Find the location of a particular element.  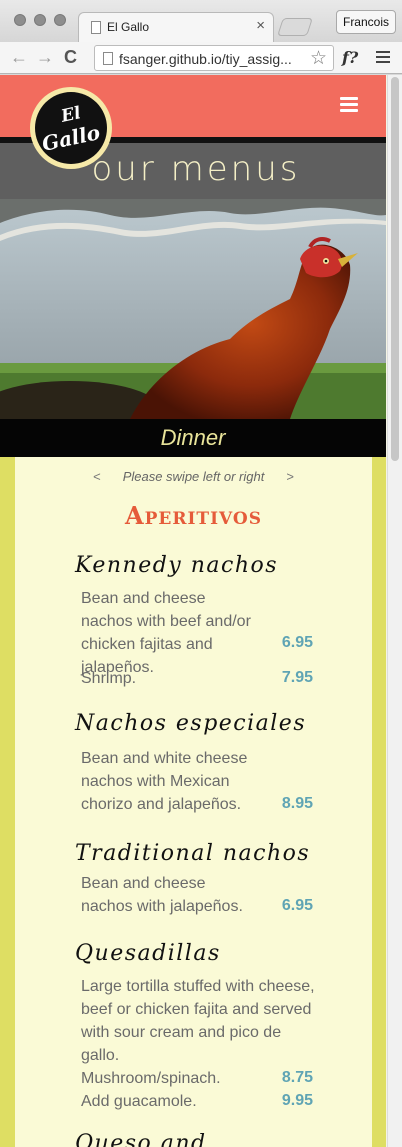

logo-badge: El Gallo is located at coordinates (71, 128).